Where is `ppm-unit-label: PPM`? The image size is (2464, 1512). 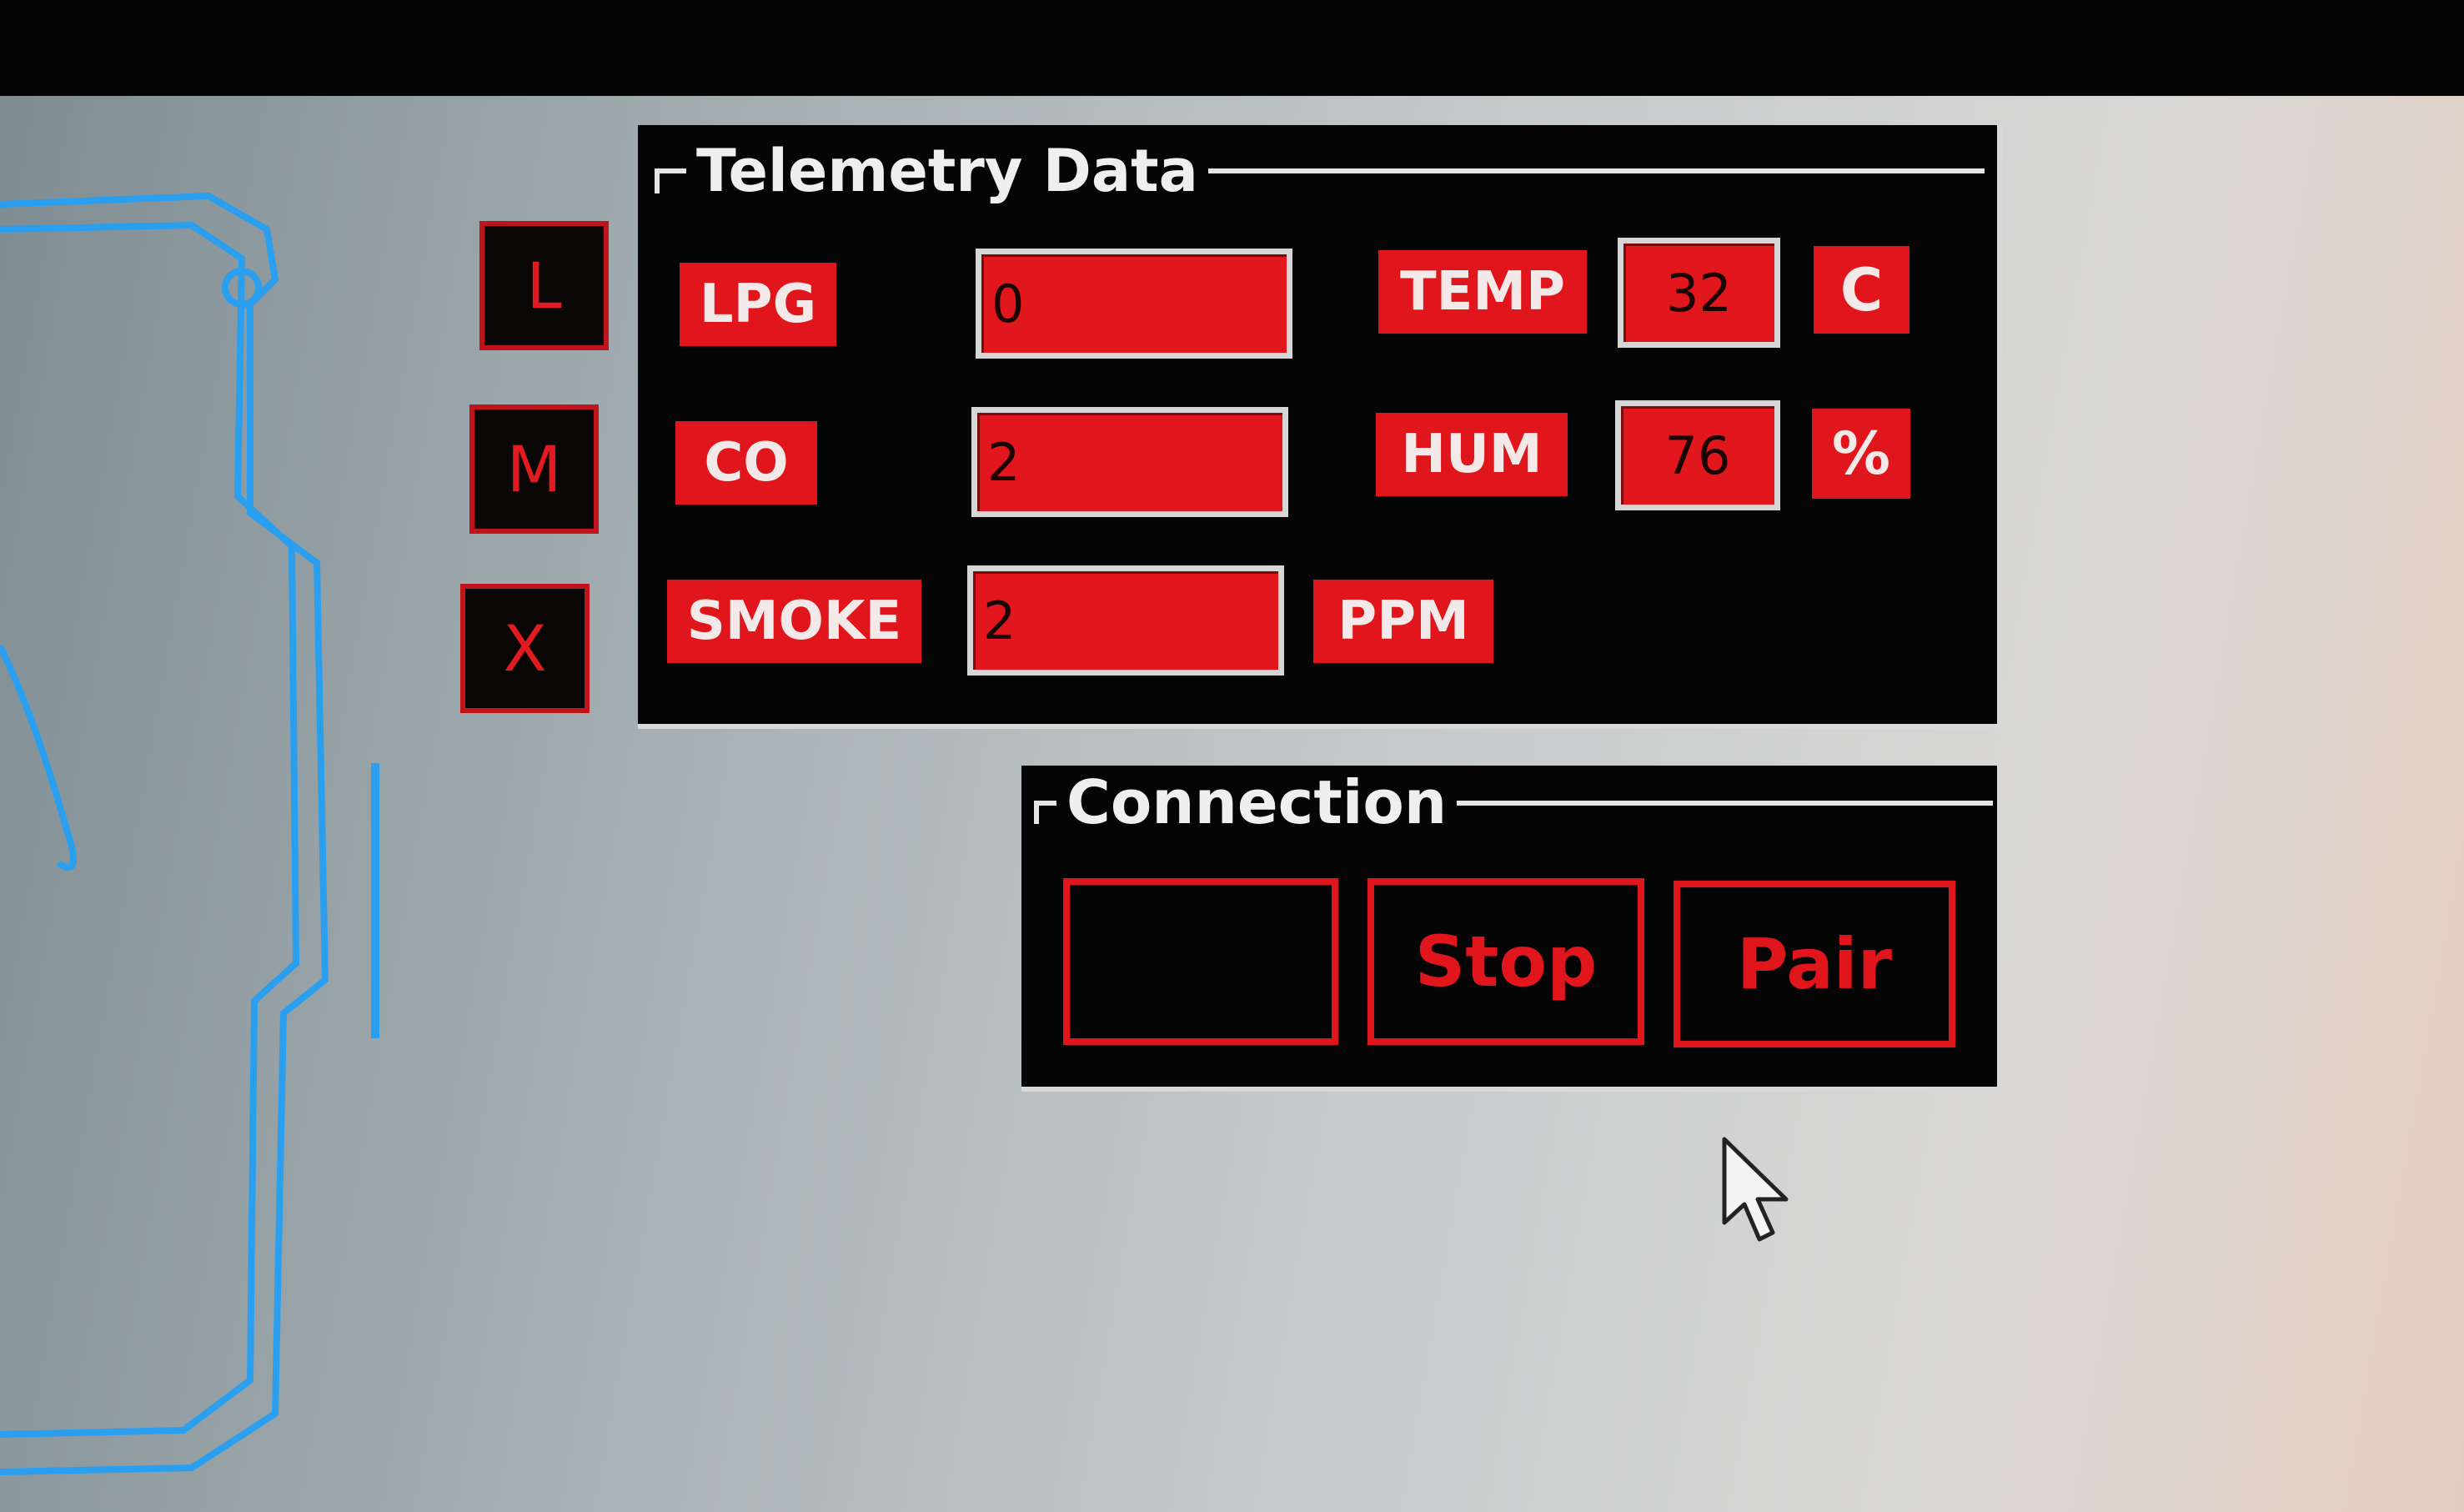
ppm-unit-label: PPM is located at coordinates (1403, 621).